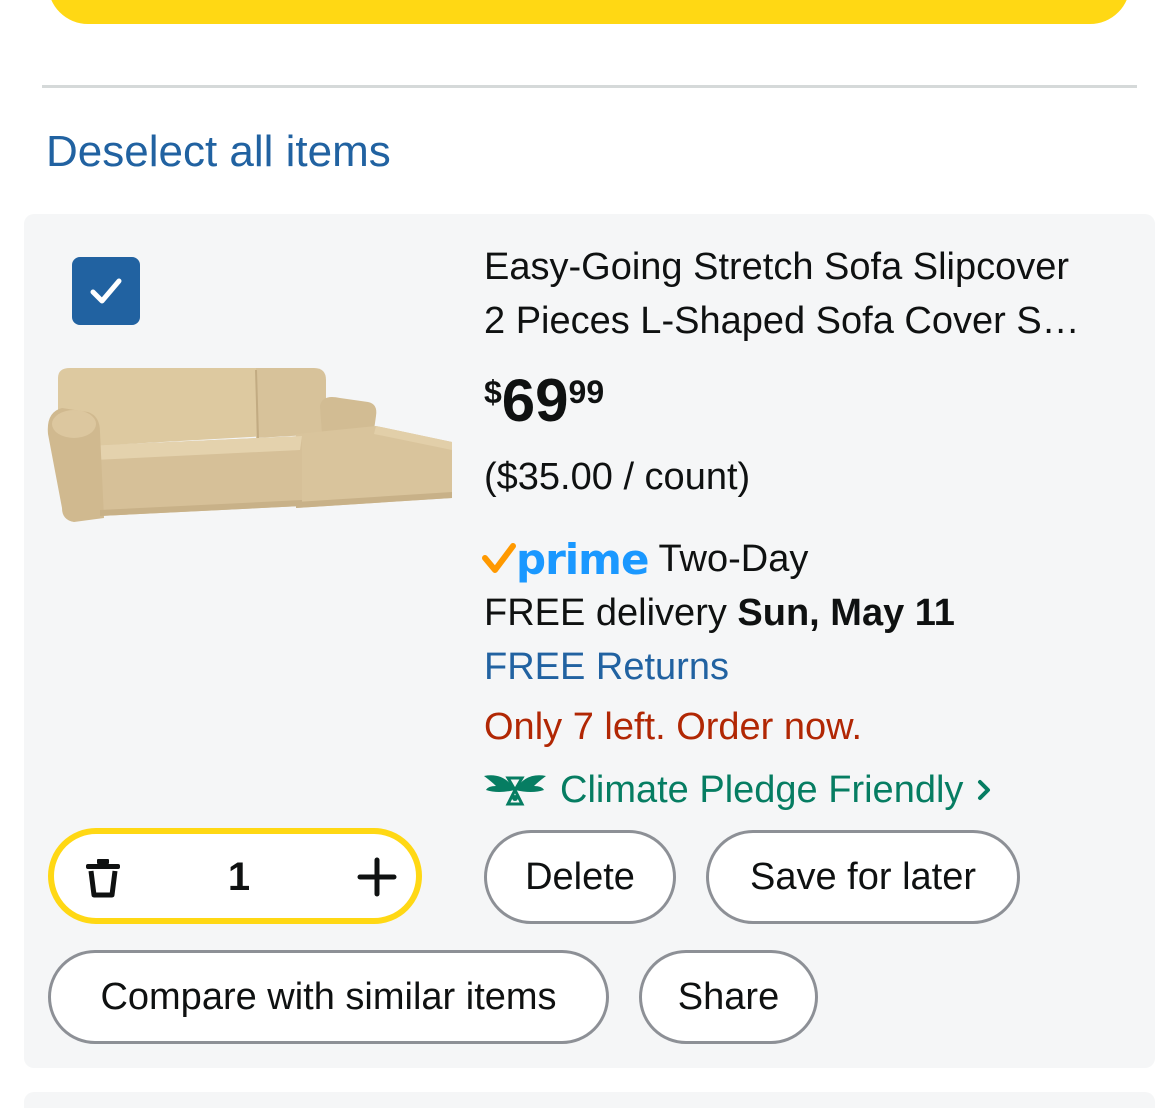 This screenshot has width=1163, height=1108. Describe the element at coordinates (605, 613) in the screenshot. I see `delivery-prefix: FREE delivery` at that location.